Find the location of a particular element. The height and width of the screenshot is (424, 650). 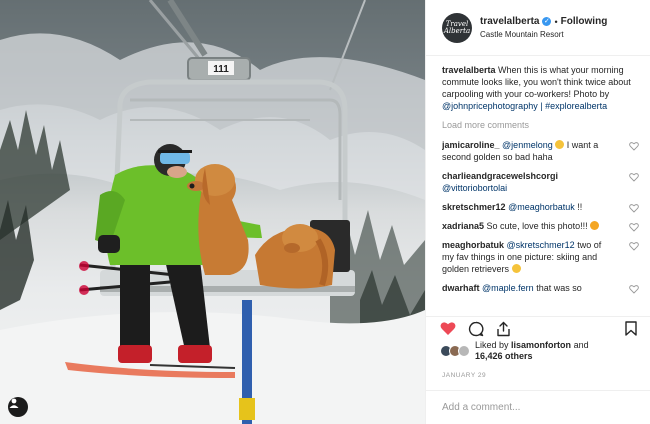

comment-mention: @jenmelong is located at coordinates (527, 145).